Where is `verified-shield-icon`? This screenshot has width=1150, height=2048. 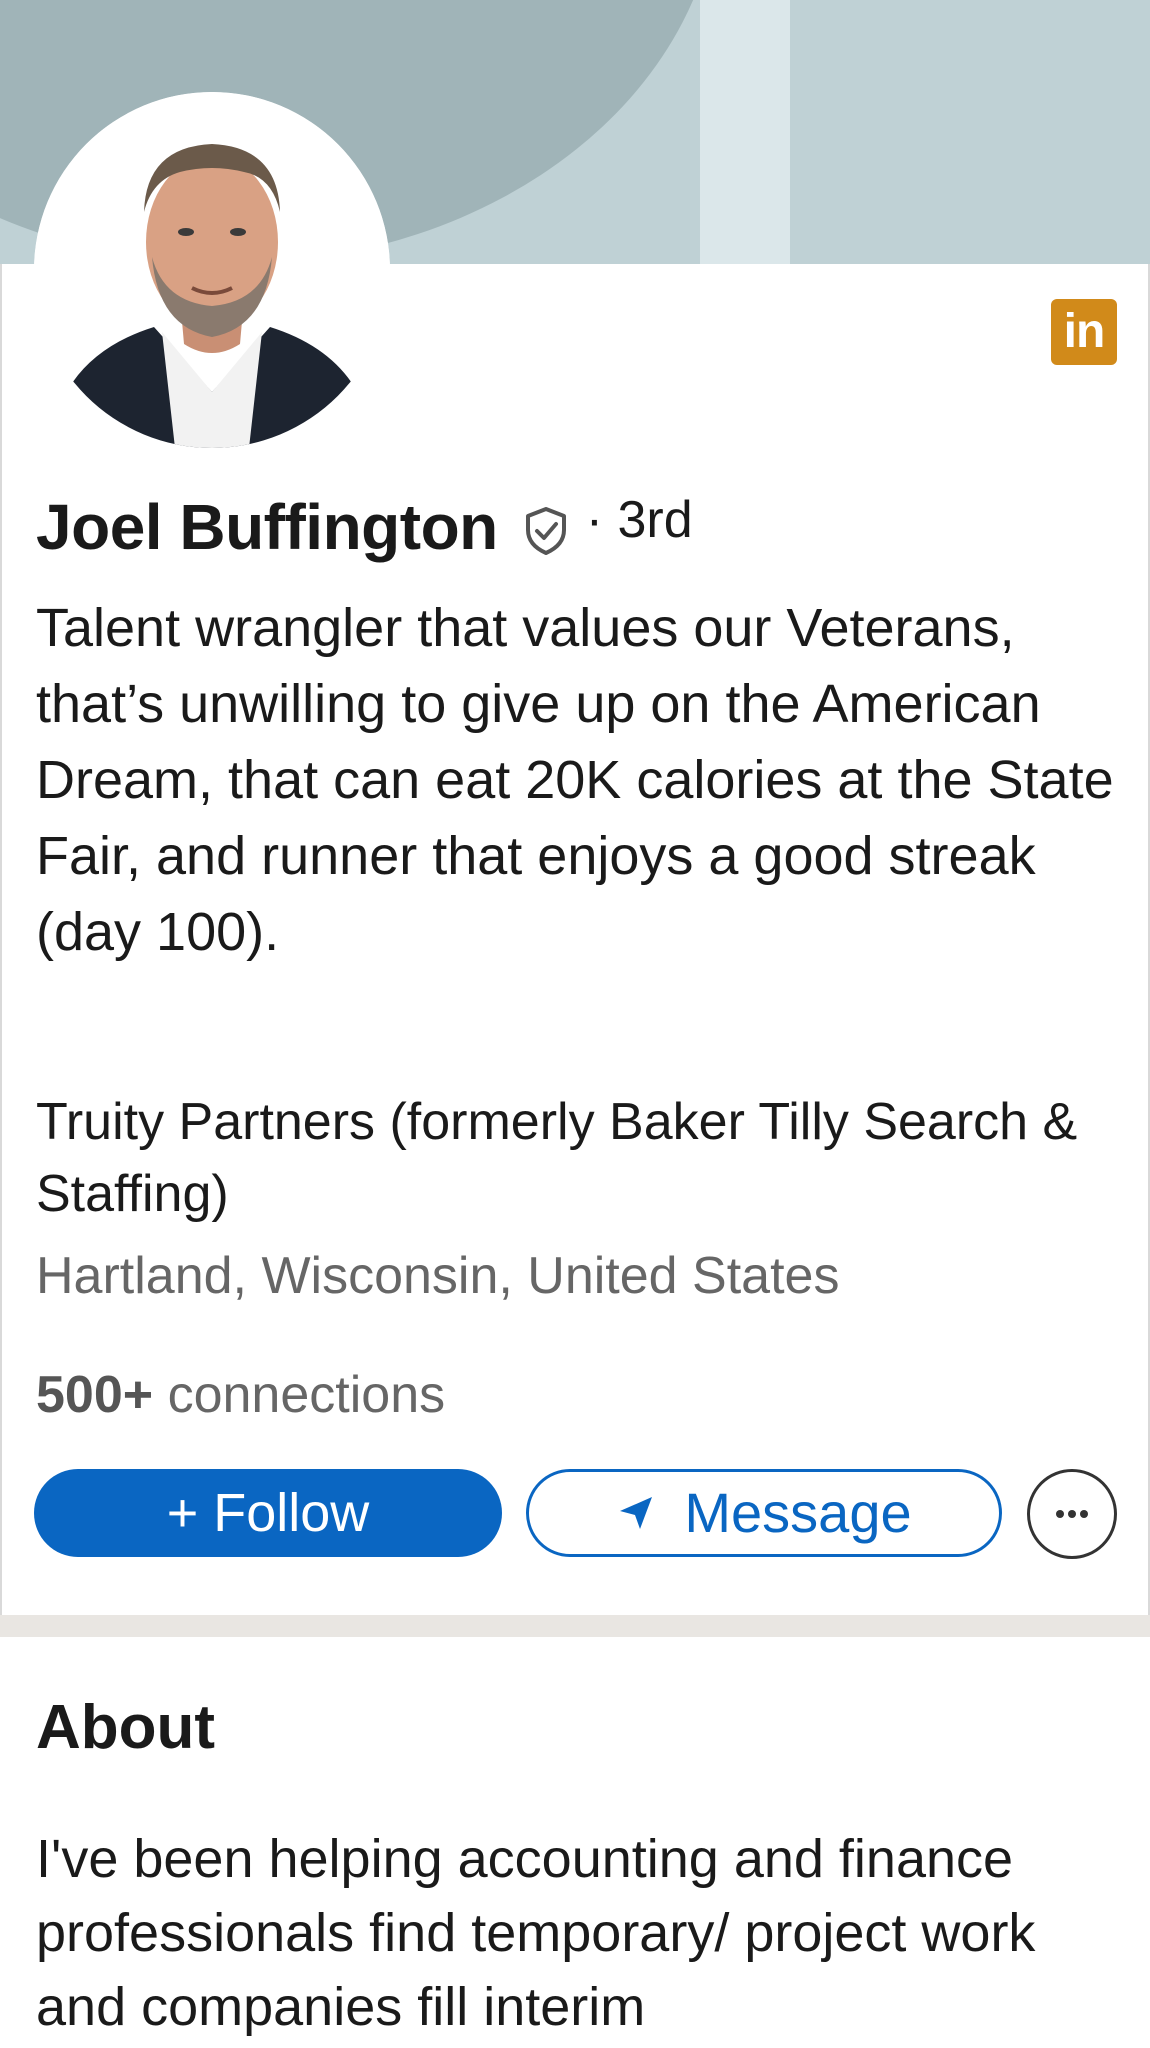 verified-shield-icon is located at coordinates (546, 531).